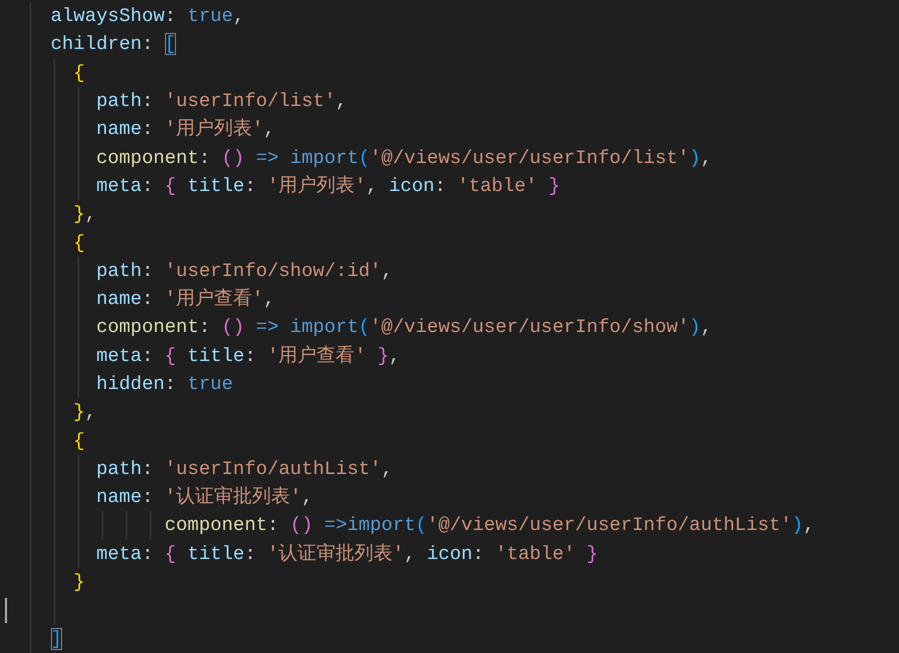 This screenshot has height=653, width=899. I want to click on code-line: component: () =>import('@/views/user/userInfo/authList'),, so click(489, 525).